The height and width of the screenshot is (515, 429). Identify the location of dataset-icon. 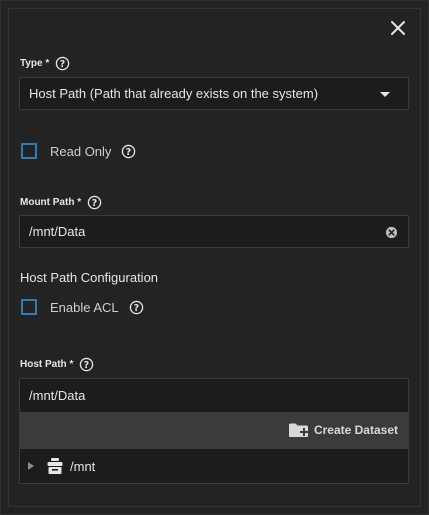
(55, 466).